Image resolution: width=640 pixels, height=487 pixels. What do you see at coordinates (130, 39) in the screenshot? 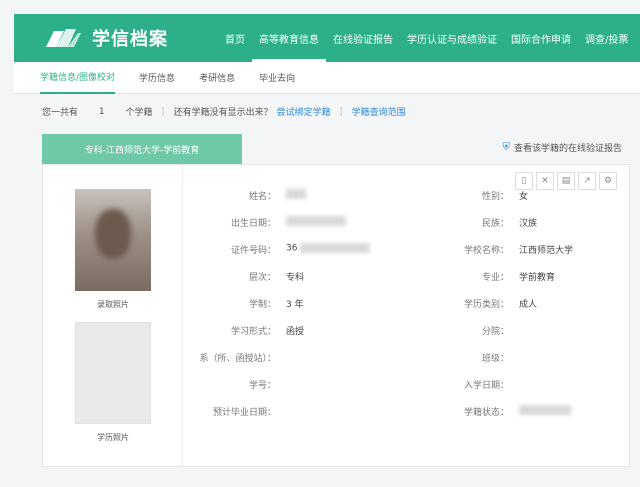
I see `logo-text: 学信档案` at bounding box center [130, 39].